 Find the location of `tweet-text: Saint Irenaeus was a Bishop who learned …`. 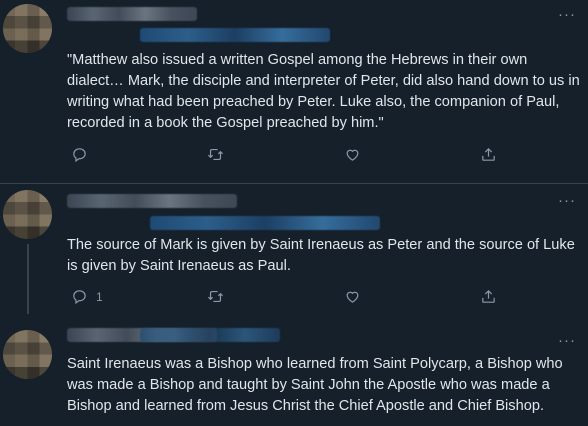

tweet-text: Saint Irenaeus was a Bishop who learned … is located at coordinates (315, 385).